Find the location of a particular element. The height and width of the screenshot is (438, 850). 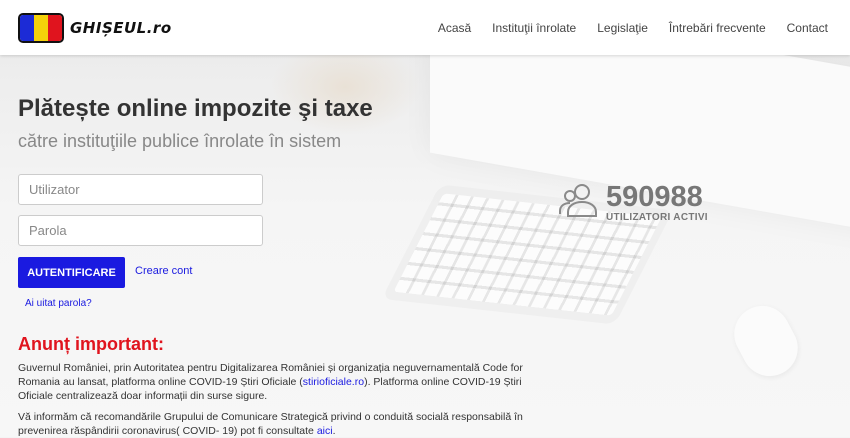

active-users-counter: 590988 UTILIZATORI ACTIVI is located at coordinates (633, 202).